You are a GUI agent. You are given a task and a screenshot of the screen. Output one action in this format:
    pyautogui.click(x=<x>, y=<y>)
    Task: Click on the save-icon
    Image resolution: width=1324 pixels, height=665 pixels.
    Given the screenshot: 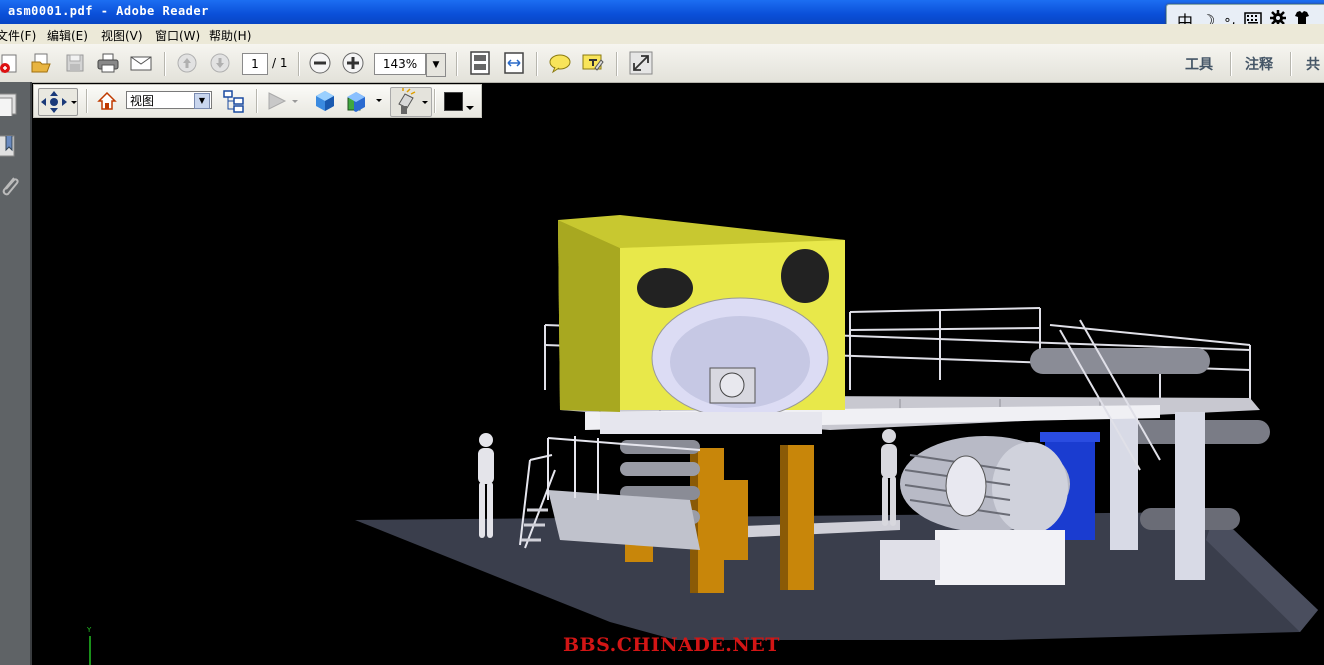 What is the action you would take?
    pyautogui.click(x=75, y=63)
    